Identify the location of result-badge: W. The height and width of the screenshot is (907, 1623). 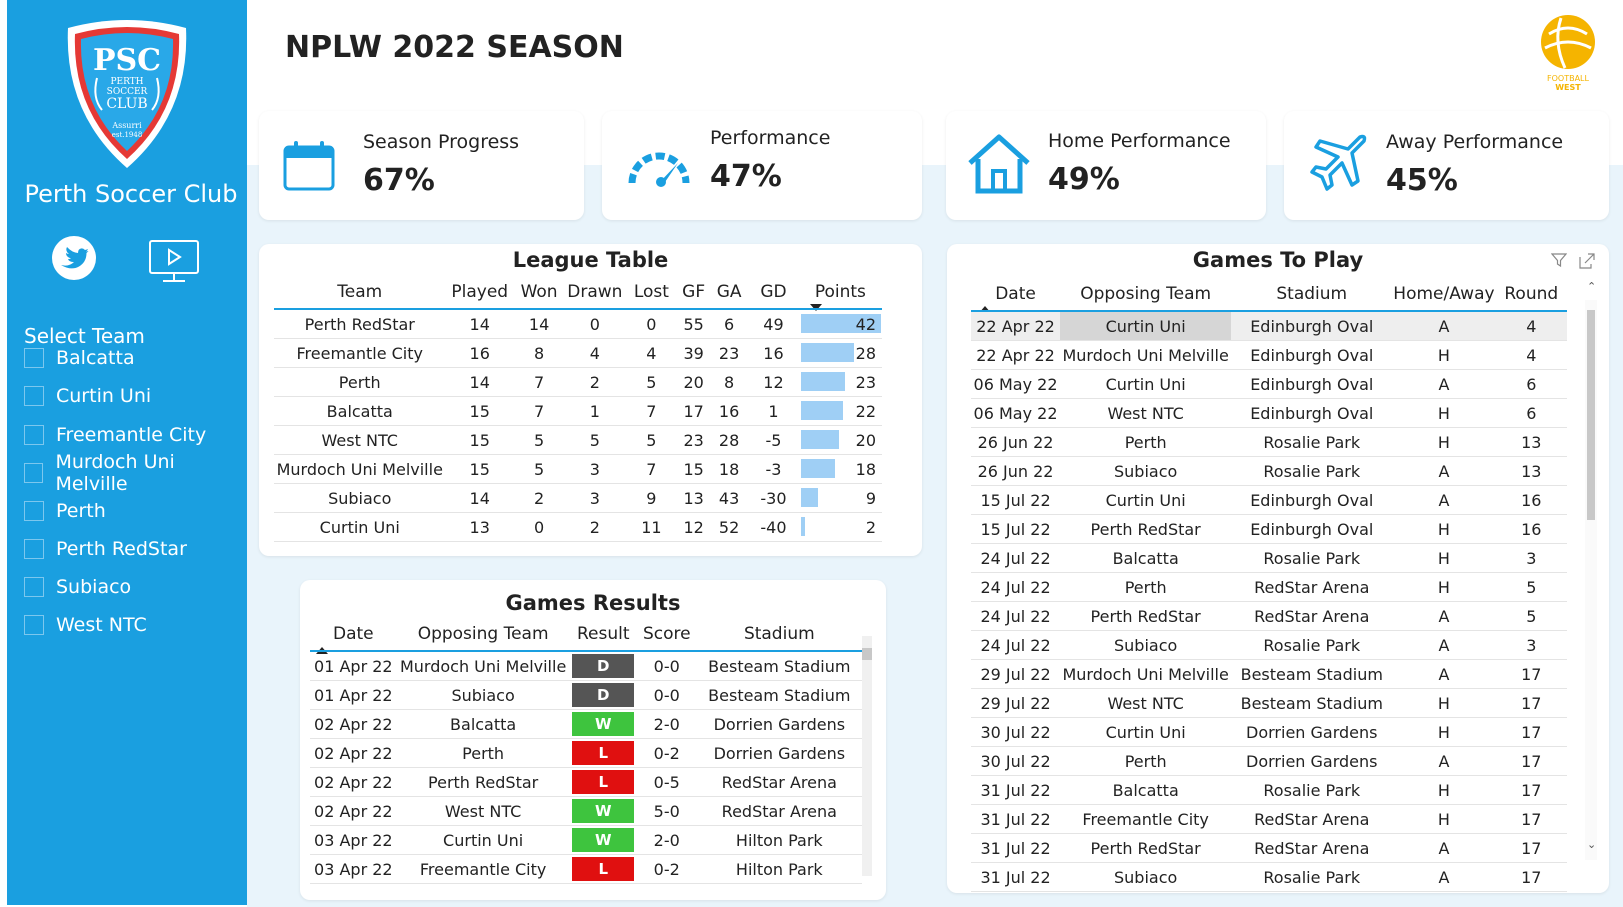
(603, 840).